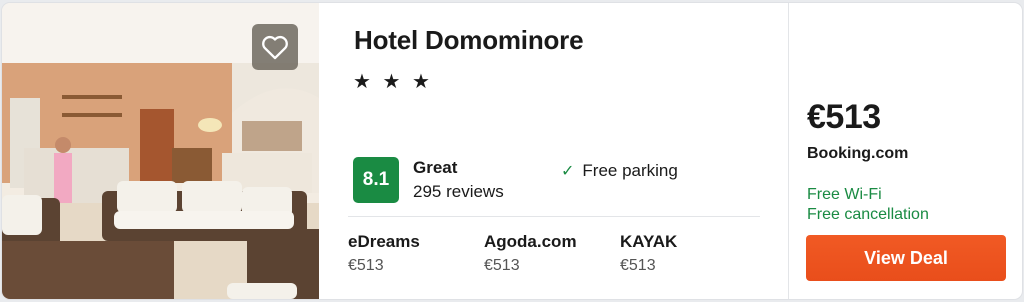 This screenshot has height=302, width=1024. What do you see at coordinates (648, 253) in the screenshot?
I see `provider-deal-kayak: KAYAK €513` at bounding box center [648, 253].